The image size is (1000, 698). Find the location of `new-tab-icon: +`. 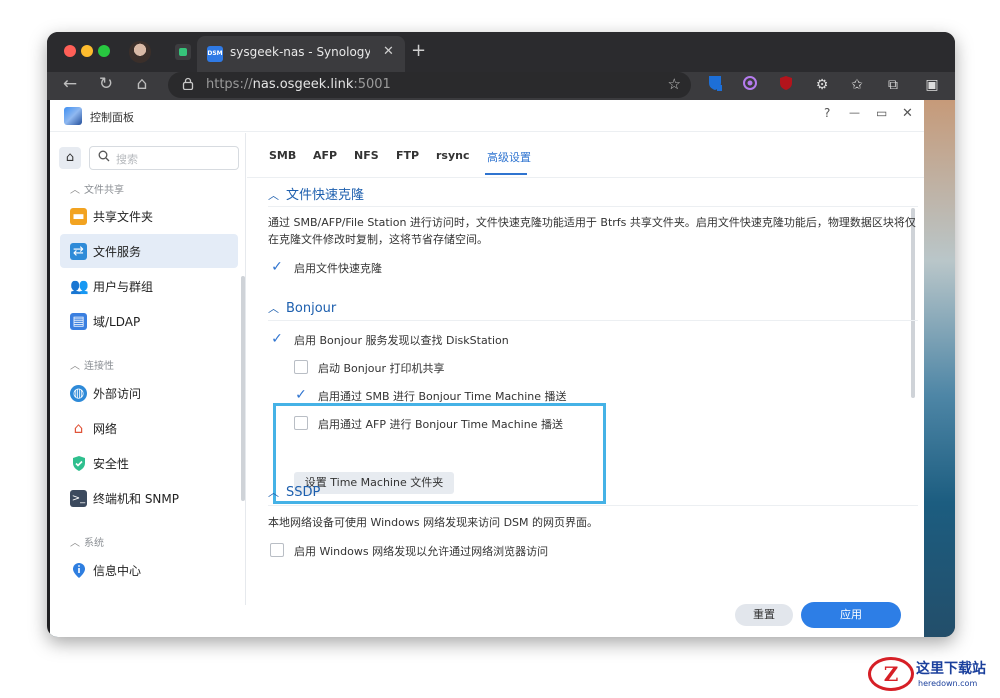

new-tab-icon: + is located at coordinates (418, 50).